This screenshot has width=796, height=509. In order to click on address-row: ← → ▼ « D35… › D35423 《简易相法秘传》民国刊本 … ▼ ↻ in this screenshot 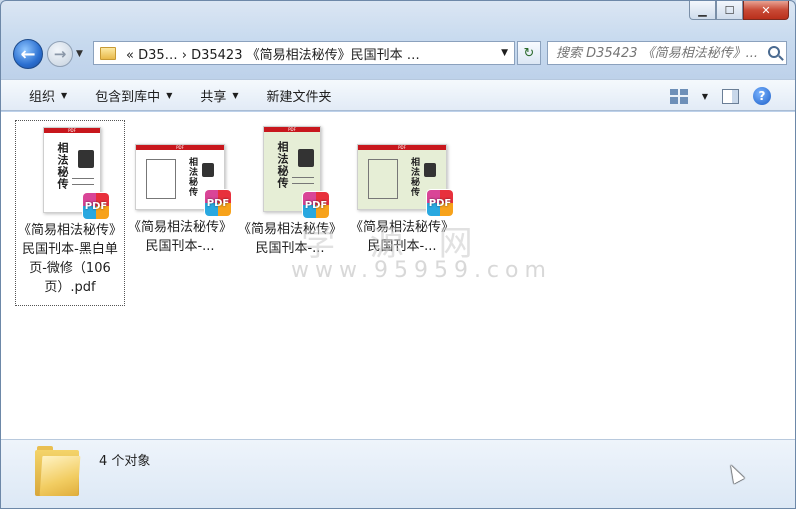, I will do `click(399, 54)`.